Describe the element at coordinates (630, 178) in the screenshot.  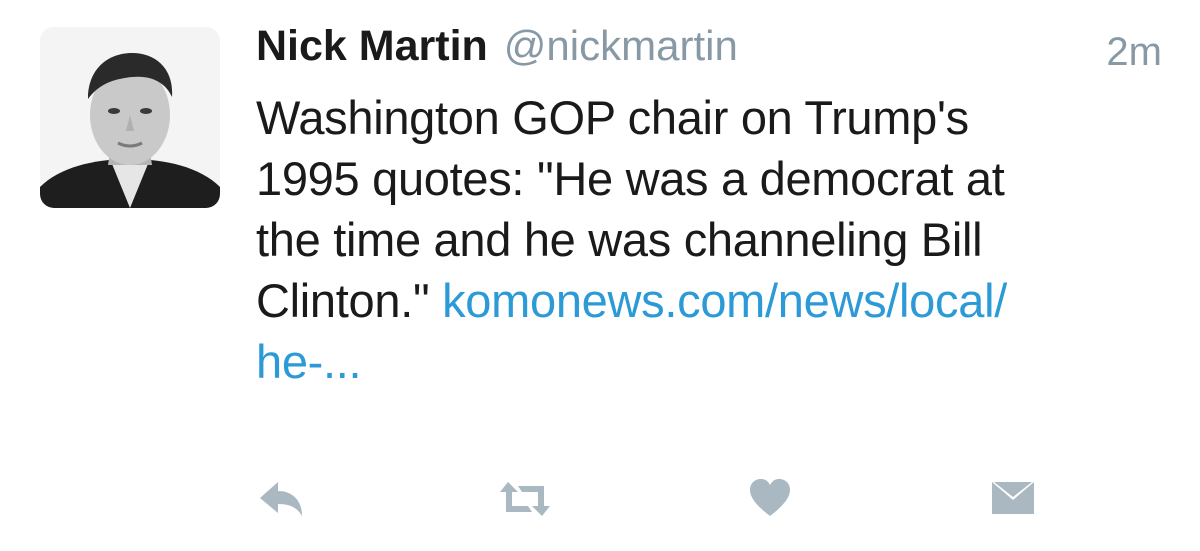
I see `tweet-text-line: 1995 quotes: "He was a democrat at` at that location.